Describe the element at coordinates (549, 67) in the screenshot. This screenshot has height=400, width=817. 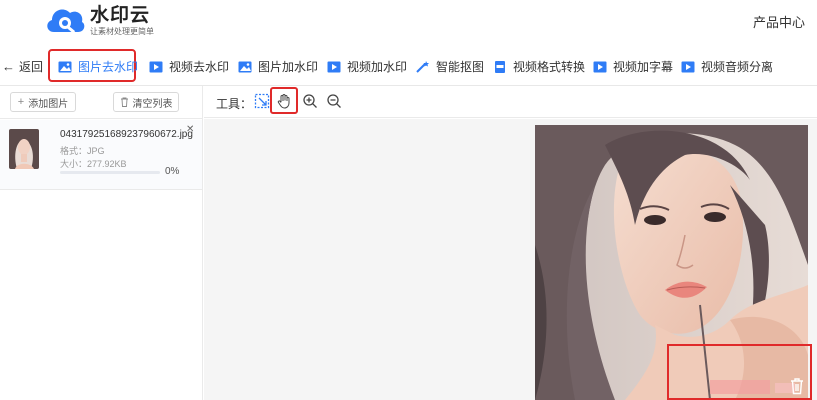
I see `tab-label: 视频格式转换` at that location.